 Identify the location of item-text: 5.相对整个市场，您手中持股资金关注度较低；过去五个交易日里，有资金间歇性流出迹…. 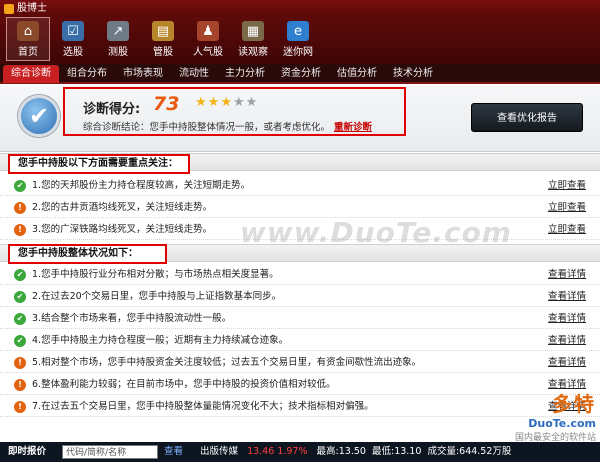
(227, 362).